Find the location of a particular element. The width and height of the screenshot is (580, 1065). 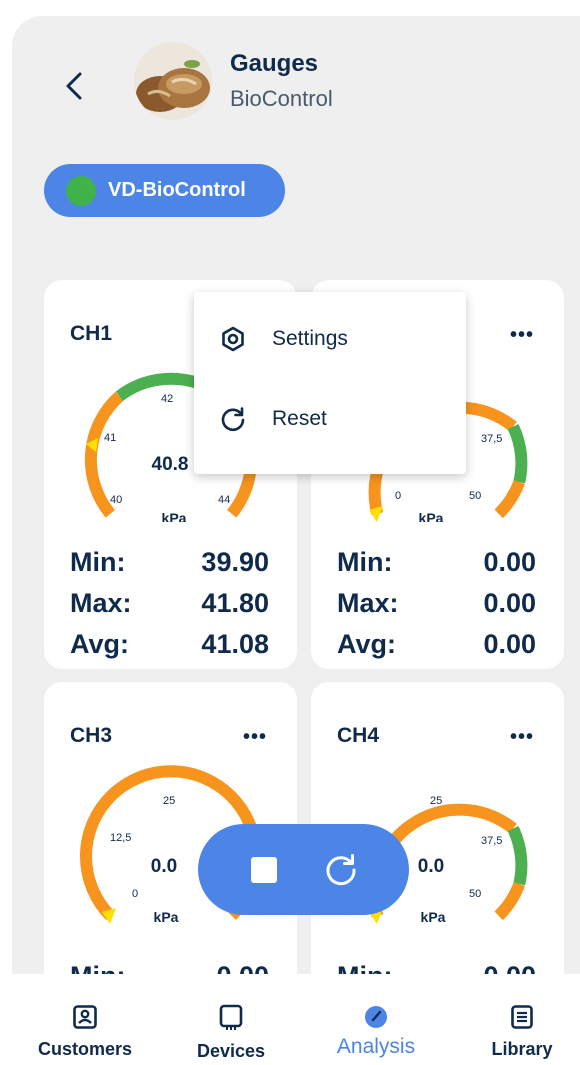

gear-icon is located at coordinates (233, 339).